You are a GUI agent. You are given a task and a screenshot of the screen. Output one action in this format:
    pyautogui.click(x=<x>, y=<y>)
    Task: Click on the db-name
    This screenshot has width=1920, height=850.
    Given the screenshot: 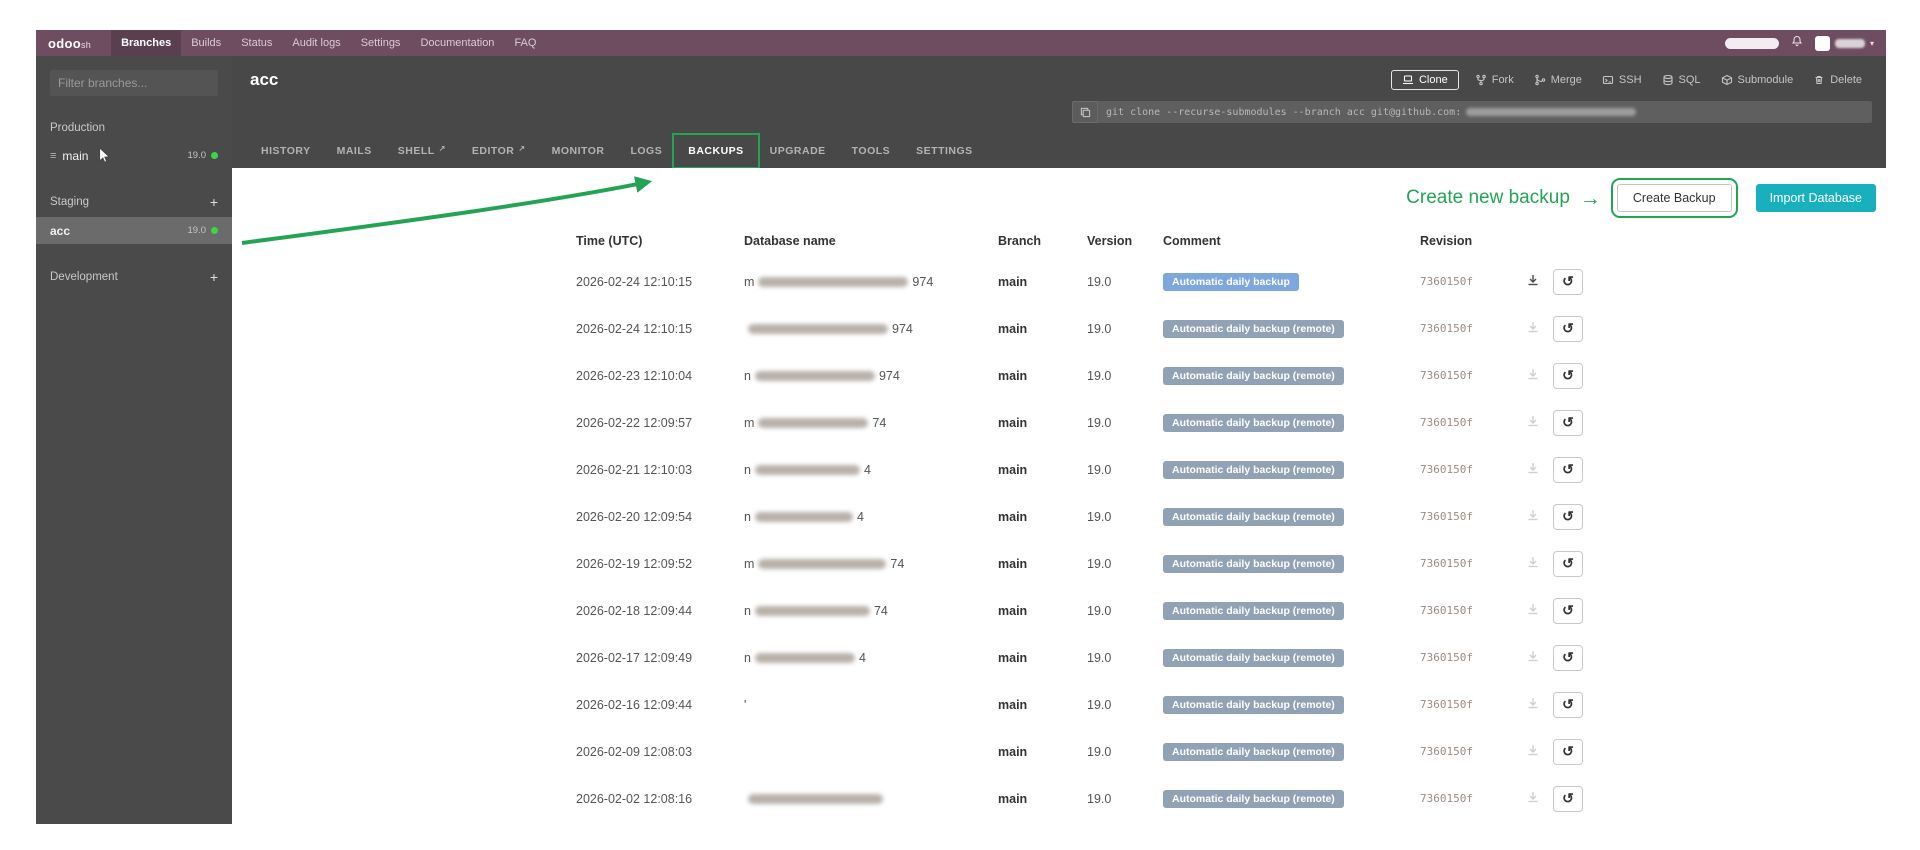 What is the action you would take?
    pyautogui.click(x=871, y=799)
    